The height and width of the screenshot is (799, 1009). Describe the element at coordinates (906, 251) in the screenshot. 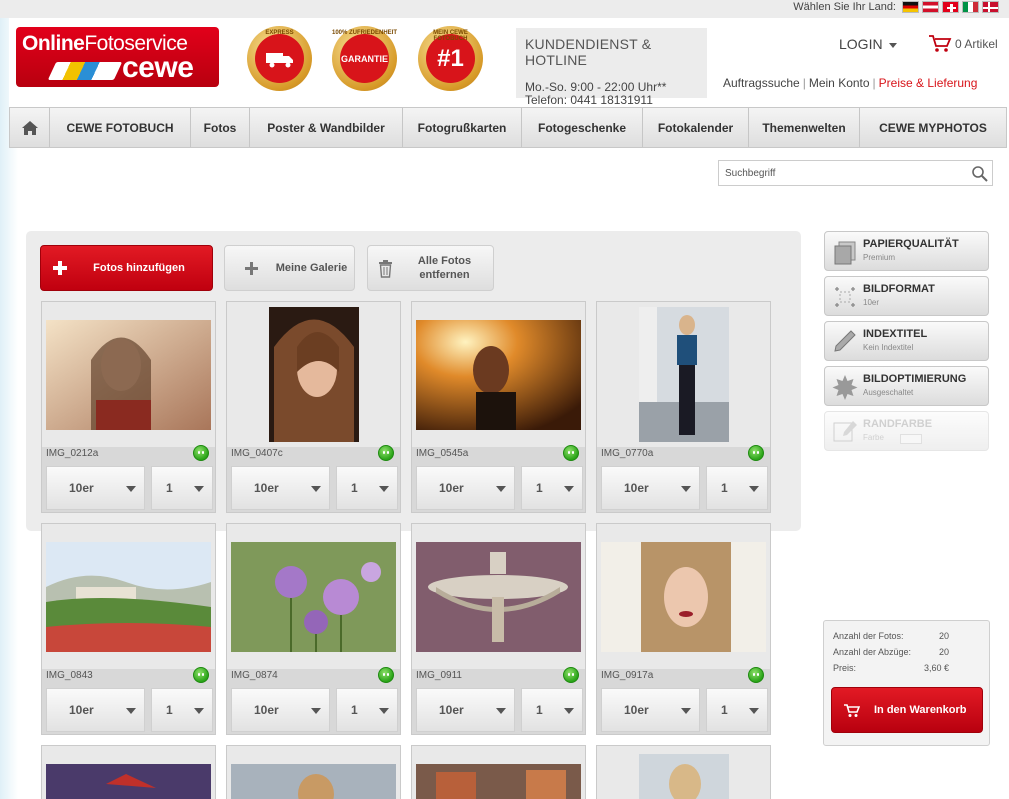

I see `option-paper-quality: PAPIERQUALITÄT Premium` at that location.